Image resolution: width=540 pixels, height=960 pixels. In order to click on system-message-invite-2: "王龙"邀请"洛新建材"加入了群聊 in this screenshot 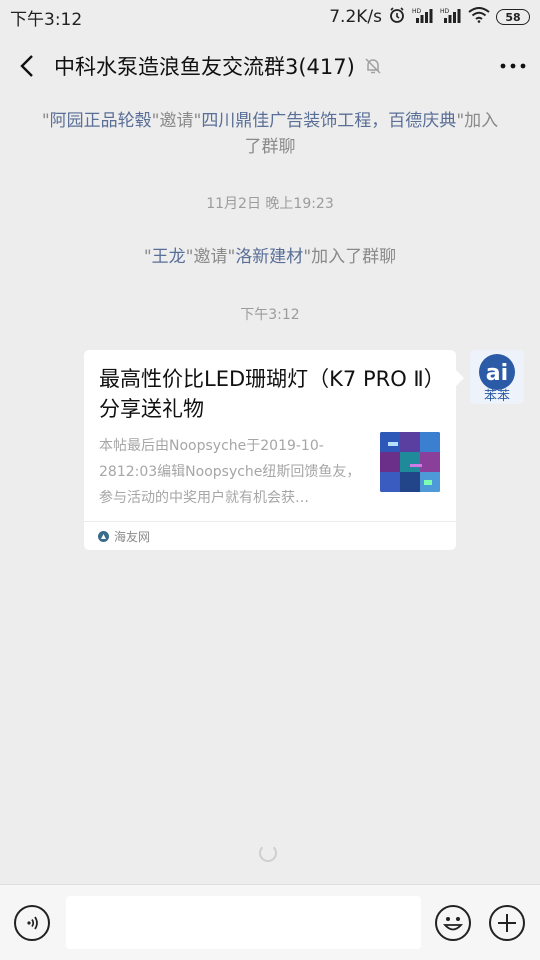, I will do `click(270, 257)`.